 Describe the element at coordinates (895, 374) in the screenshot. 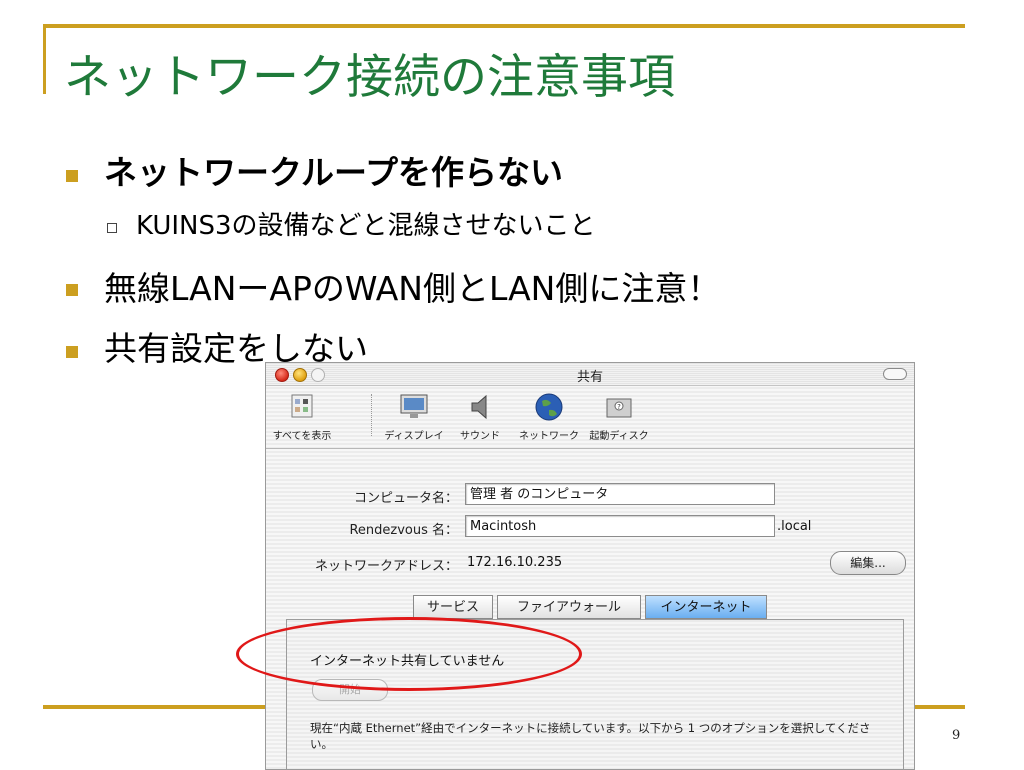

I see `toolbar-toggle-icon` at that location.